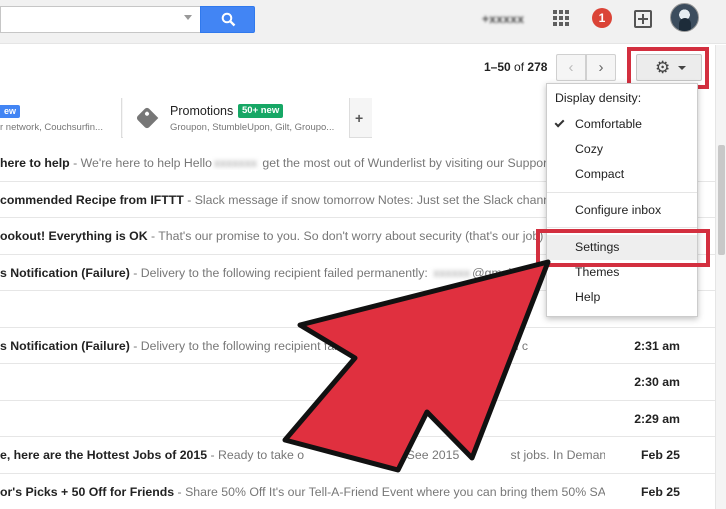 The width and height of the screenshot is (726, 509). What do you see at coordinates (622, 149) in the screenshot?
I see `menu-item-cozy: Cozy` at bounding box center [622, 149].